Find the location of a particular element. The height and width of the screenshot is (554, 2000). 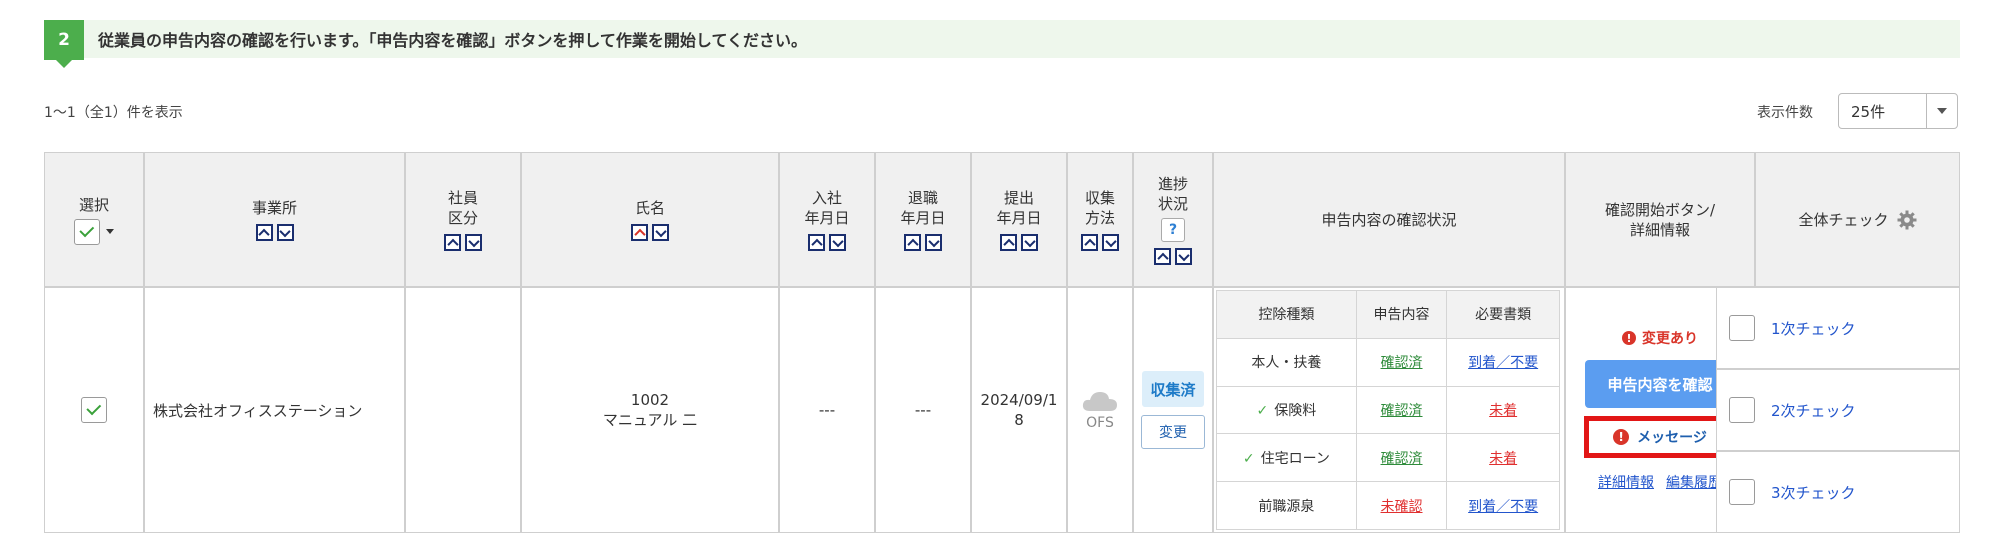

header-start-button: 確認開始ボタン/ 詳細情報 is located at coordinates (1660, 219).